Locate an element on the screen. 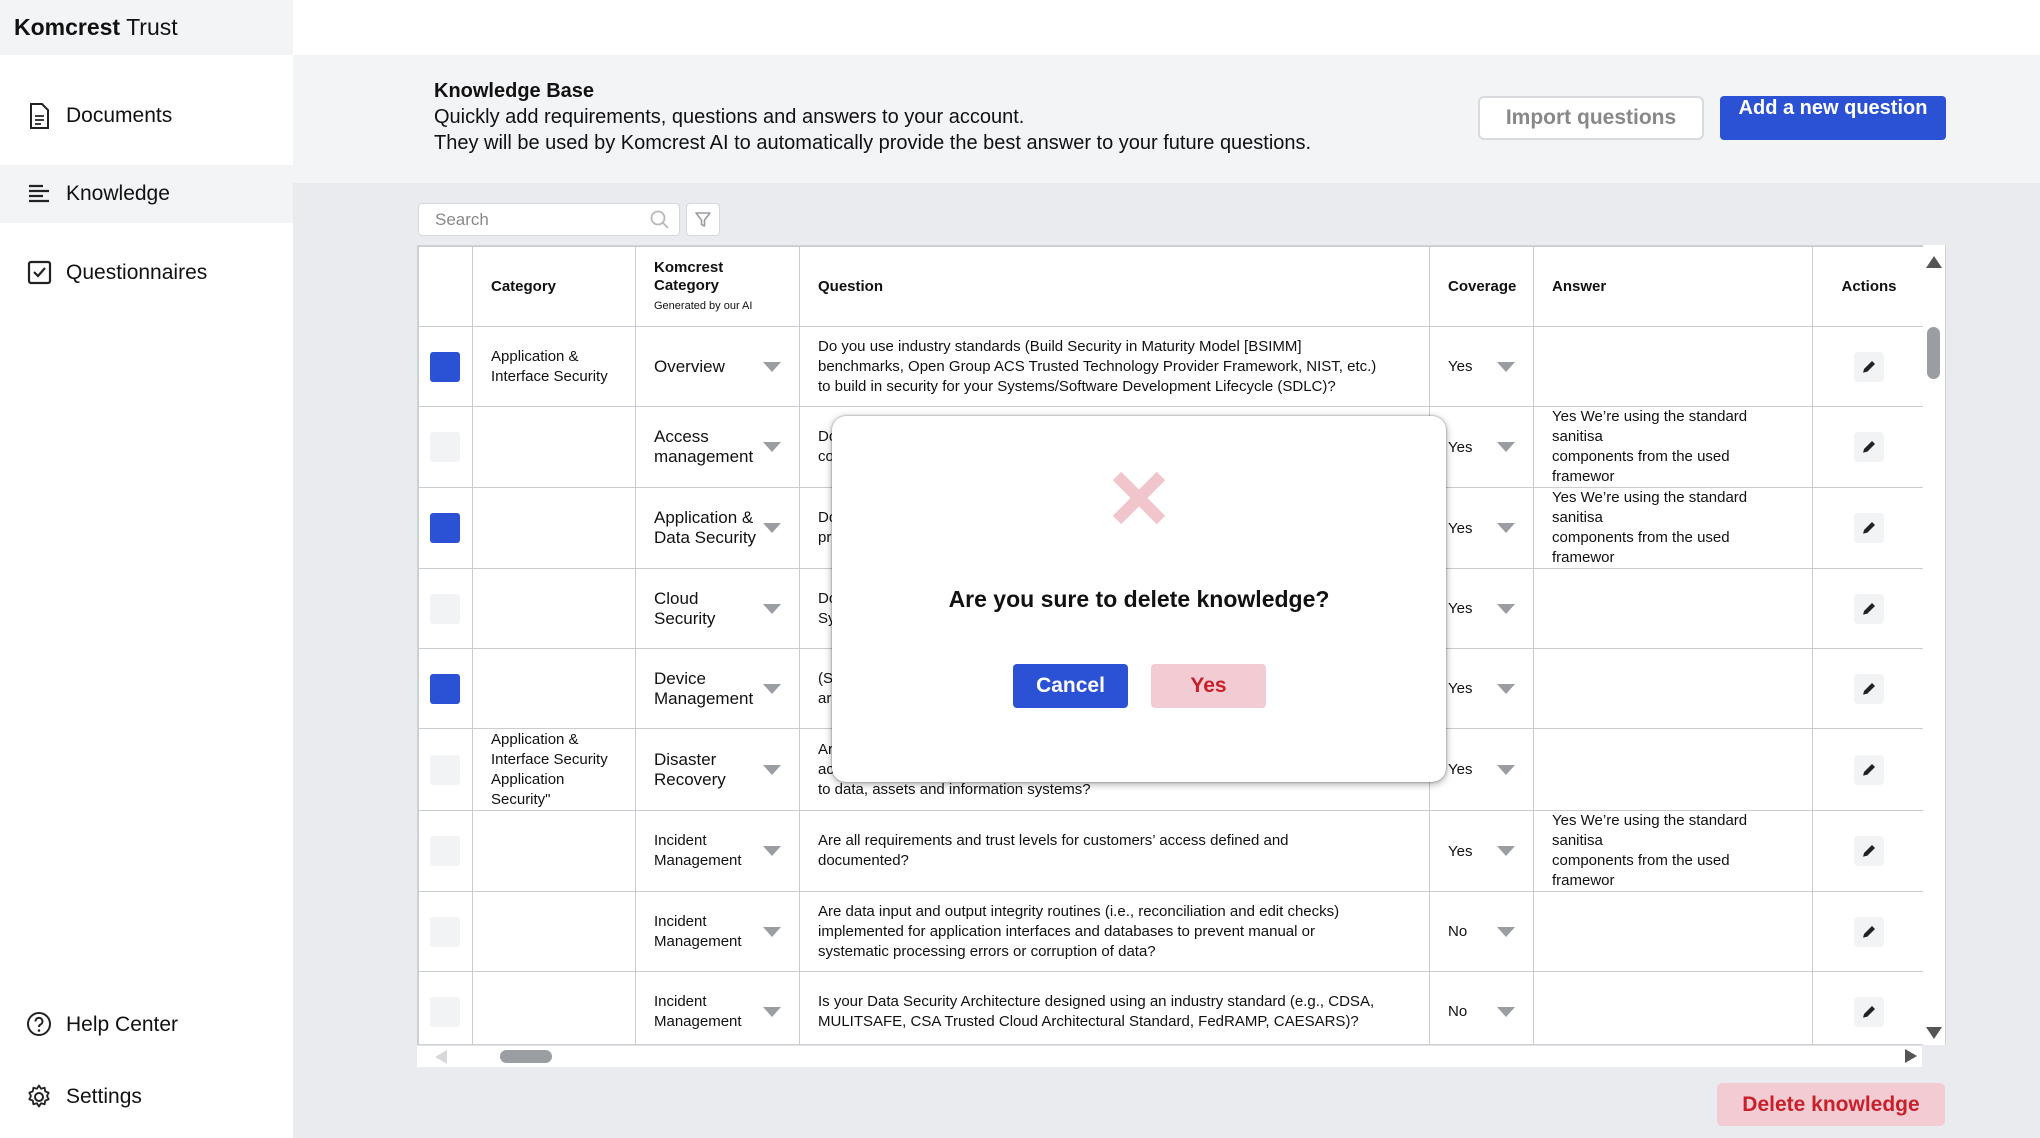 The image size is (2040, 1138). komcrest-category-cell: Disaster Recovery is located at coordinates (717, 769).